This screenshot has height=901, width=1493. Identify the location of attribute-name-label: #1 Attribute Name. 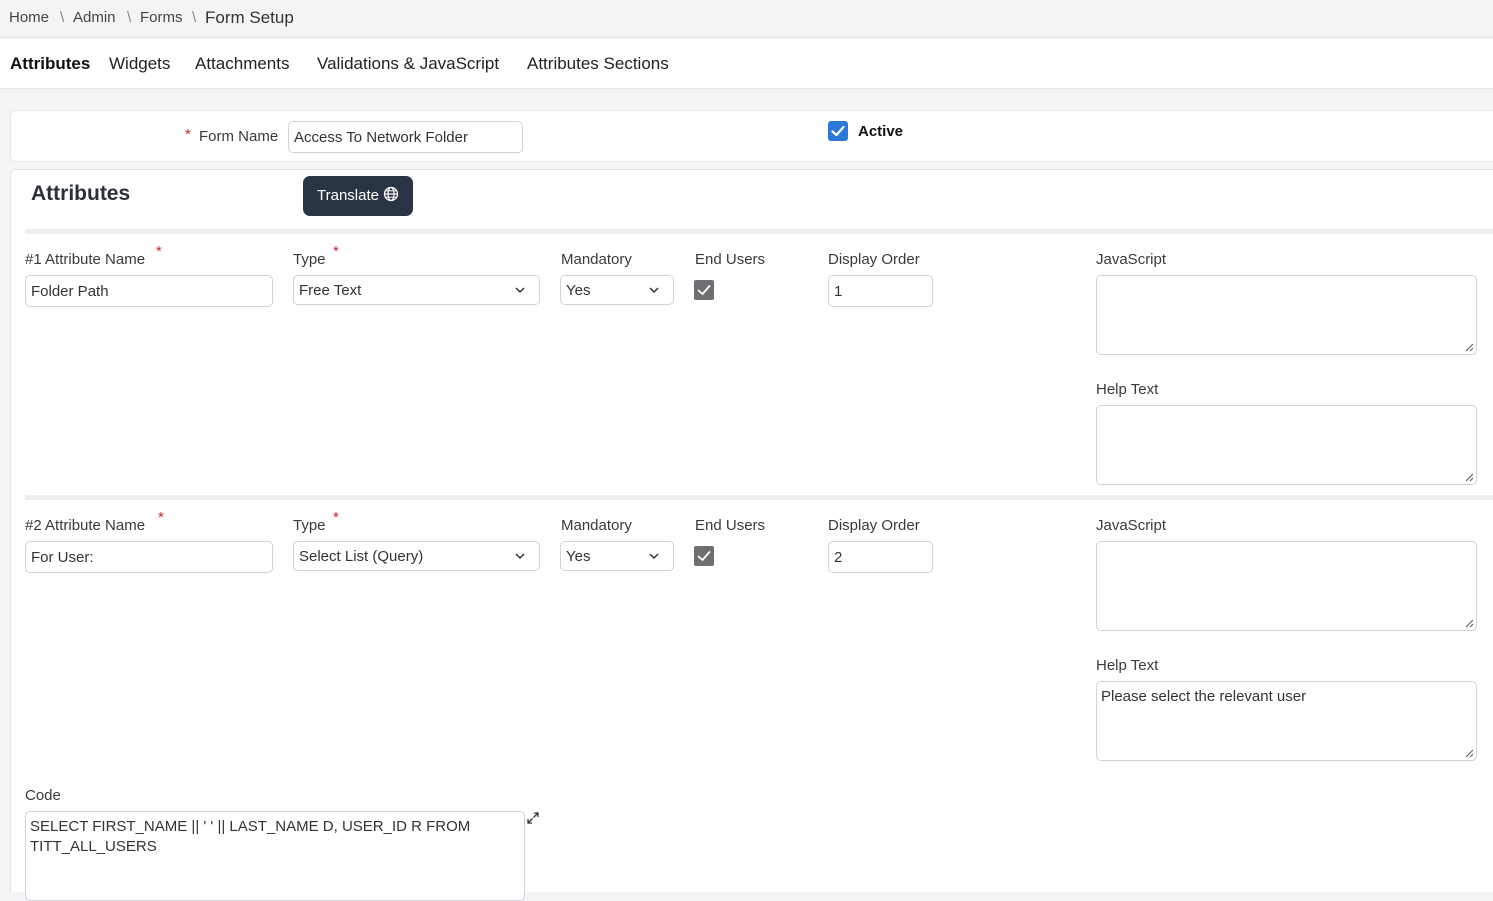
(85, 259).